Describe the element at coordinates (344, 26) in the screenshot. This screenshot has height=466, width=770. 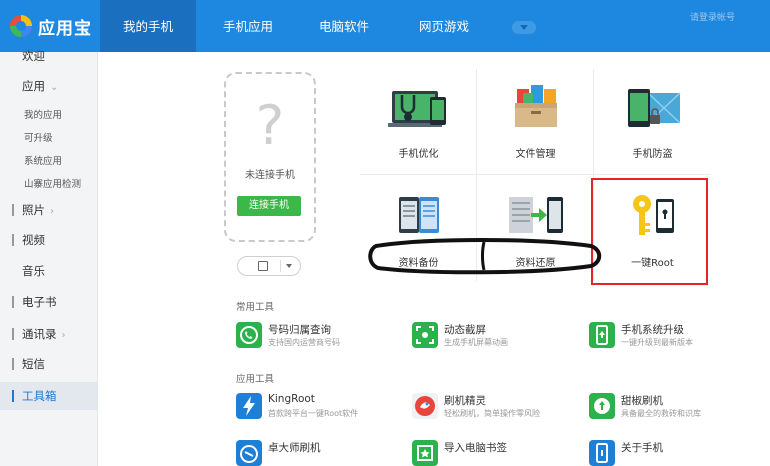
I see `tab-pc-software: 电脑软件` at that location.